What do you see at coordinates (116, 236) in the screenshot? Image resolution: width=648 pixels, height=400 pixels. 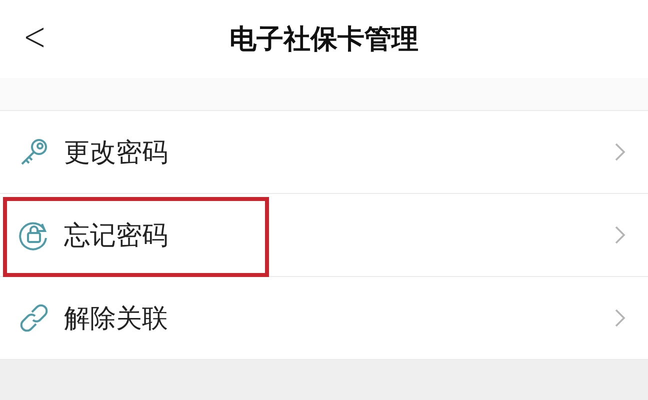 I see `menu-label: 忘记密码` at bounding box center [116, 236].